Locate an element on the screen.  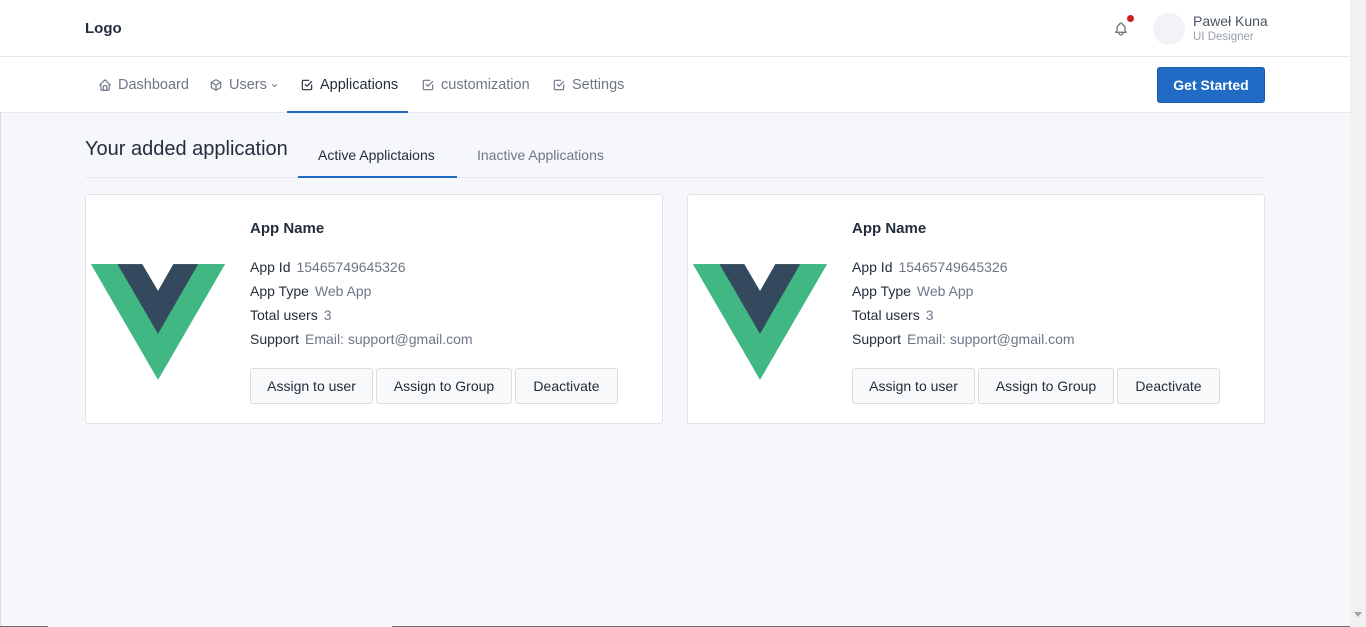
nav-active-indicator is located at coordinates (347, 112).